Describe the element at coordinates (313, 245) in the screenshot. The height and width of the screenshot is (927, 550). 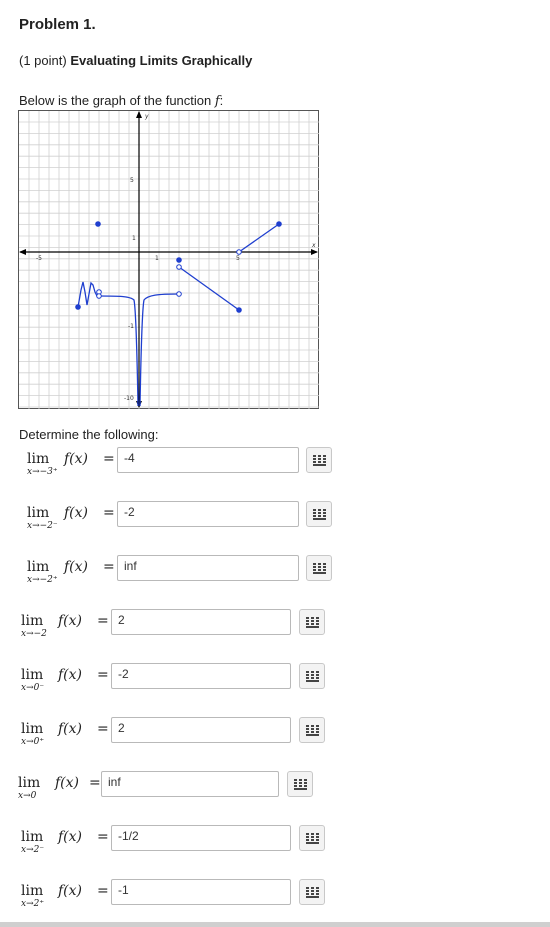
I see `x-axis-label: x` at that location.